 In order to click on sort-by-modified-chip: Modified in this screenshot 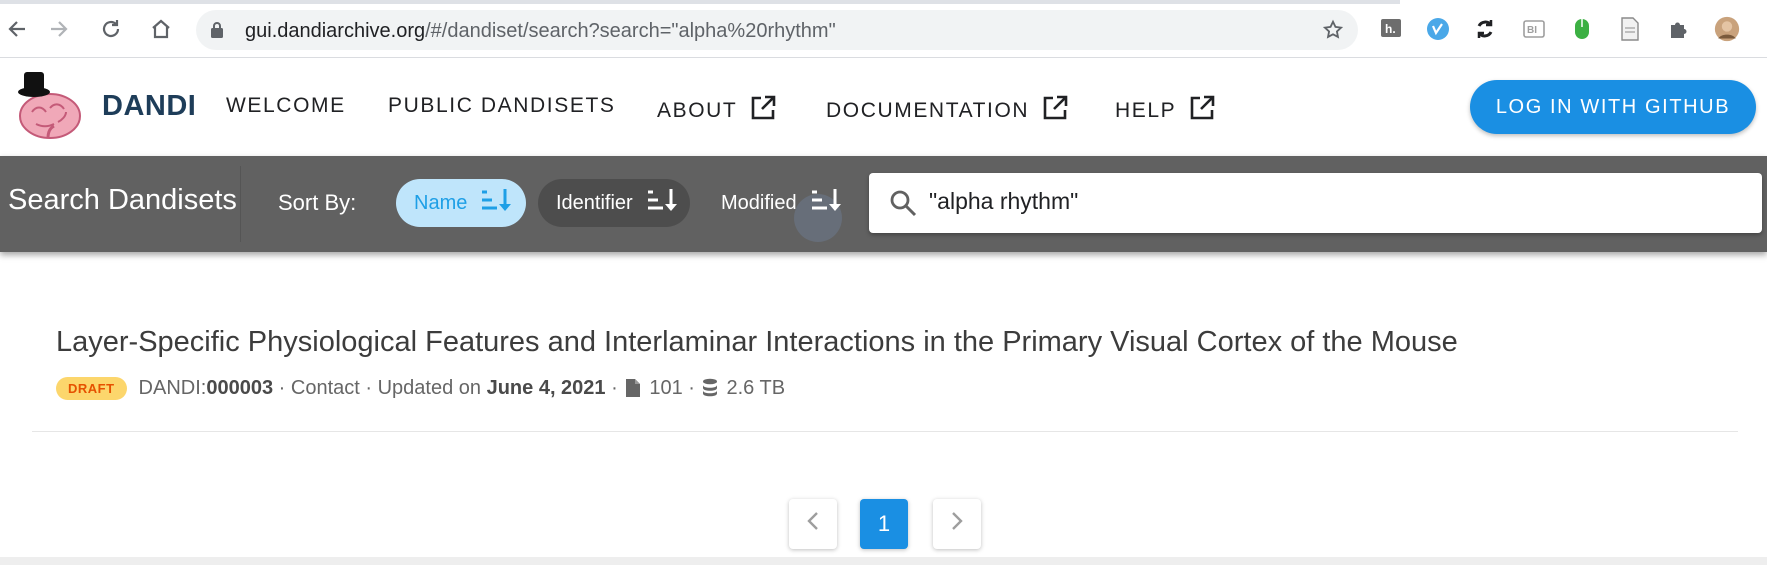, I will do `click(779, 203)`.